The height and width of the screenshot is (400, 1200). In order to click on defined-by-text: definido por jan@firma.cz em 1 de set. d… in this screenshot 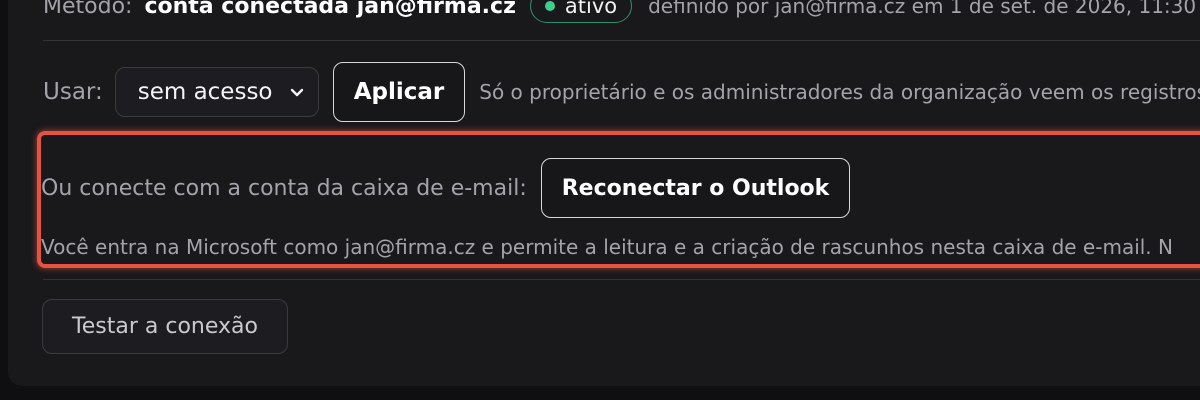, I will do `click(922, 9)`.